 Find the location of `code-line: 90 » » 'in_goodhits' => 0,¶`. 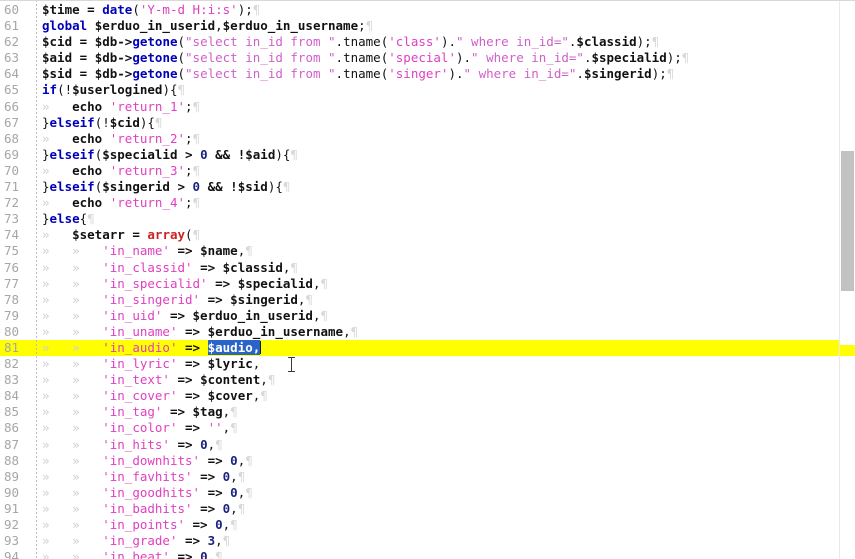

code-line: 90 » » 'in_goodhits' => 0,¶ is located at coordinates (420, 493).